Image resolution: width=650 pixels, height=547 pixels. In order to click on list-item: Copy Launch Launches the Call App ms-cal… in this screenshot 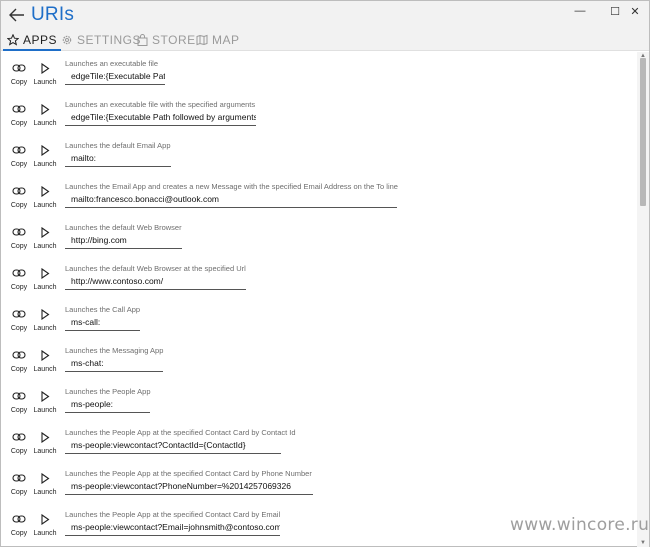, I will do `click(319, 318)`.